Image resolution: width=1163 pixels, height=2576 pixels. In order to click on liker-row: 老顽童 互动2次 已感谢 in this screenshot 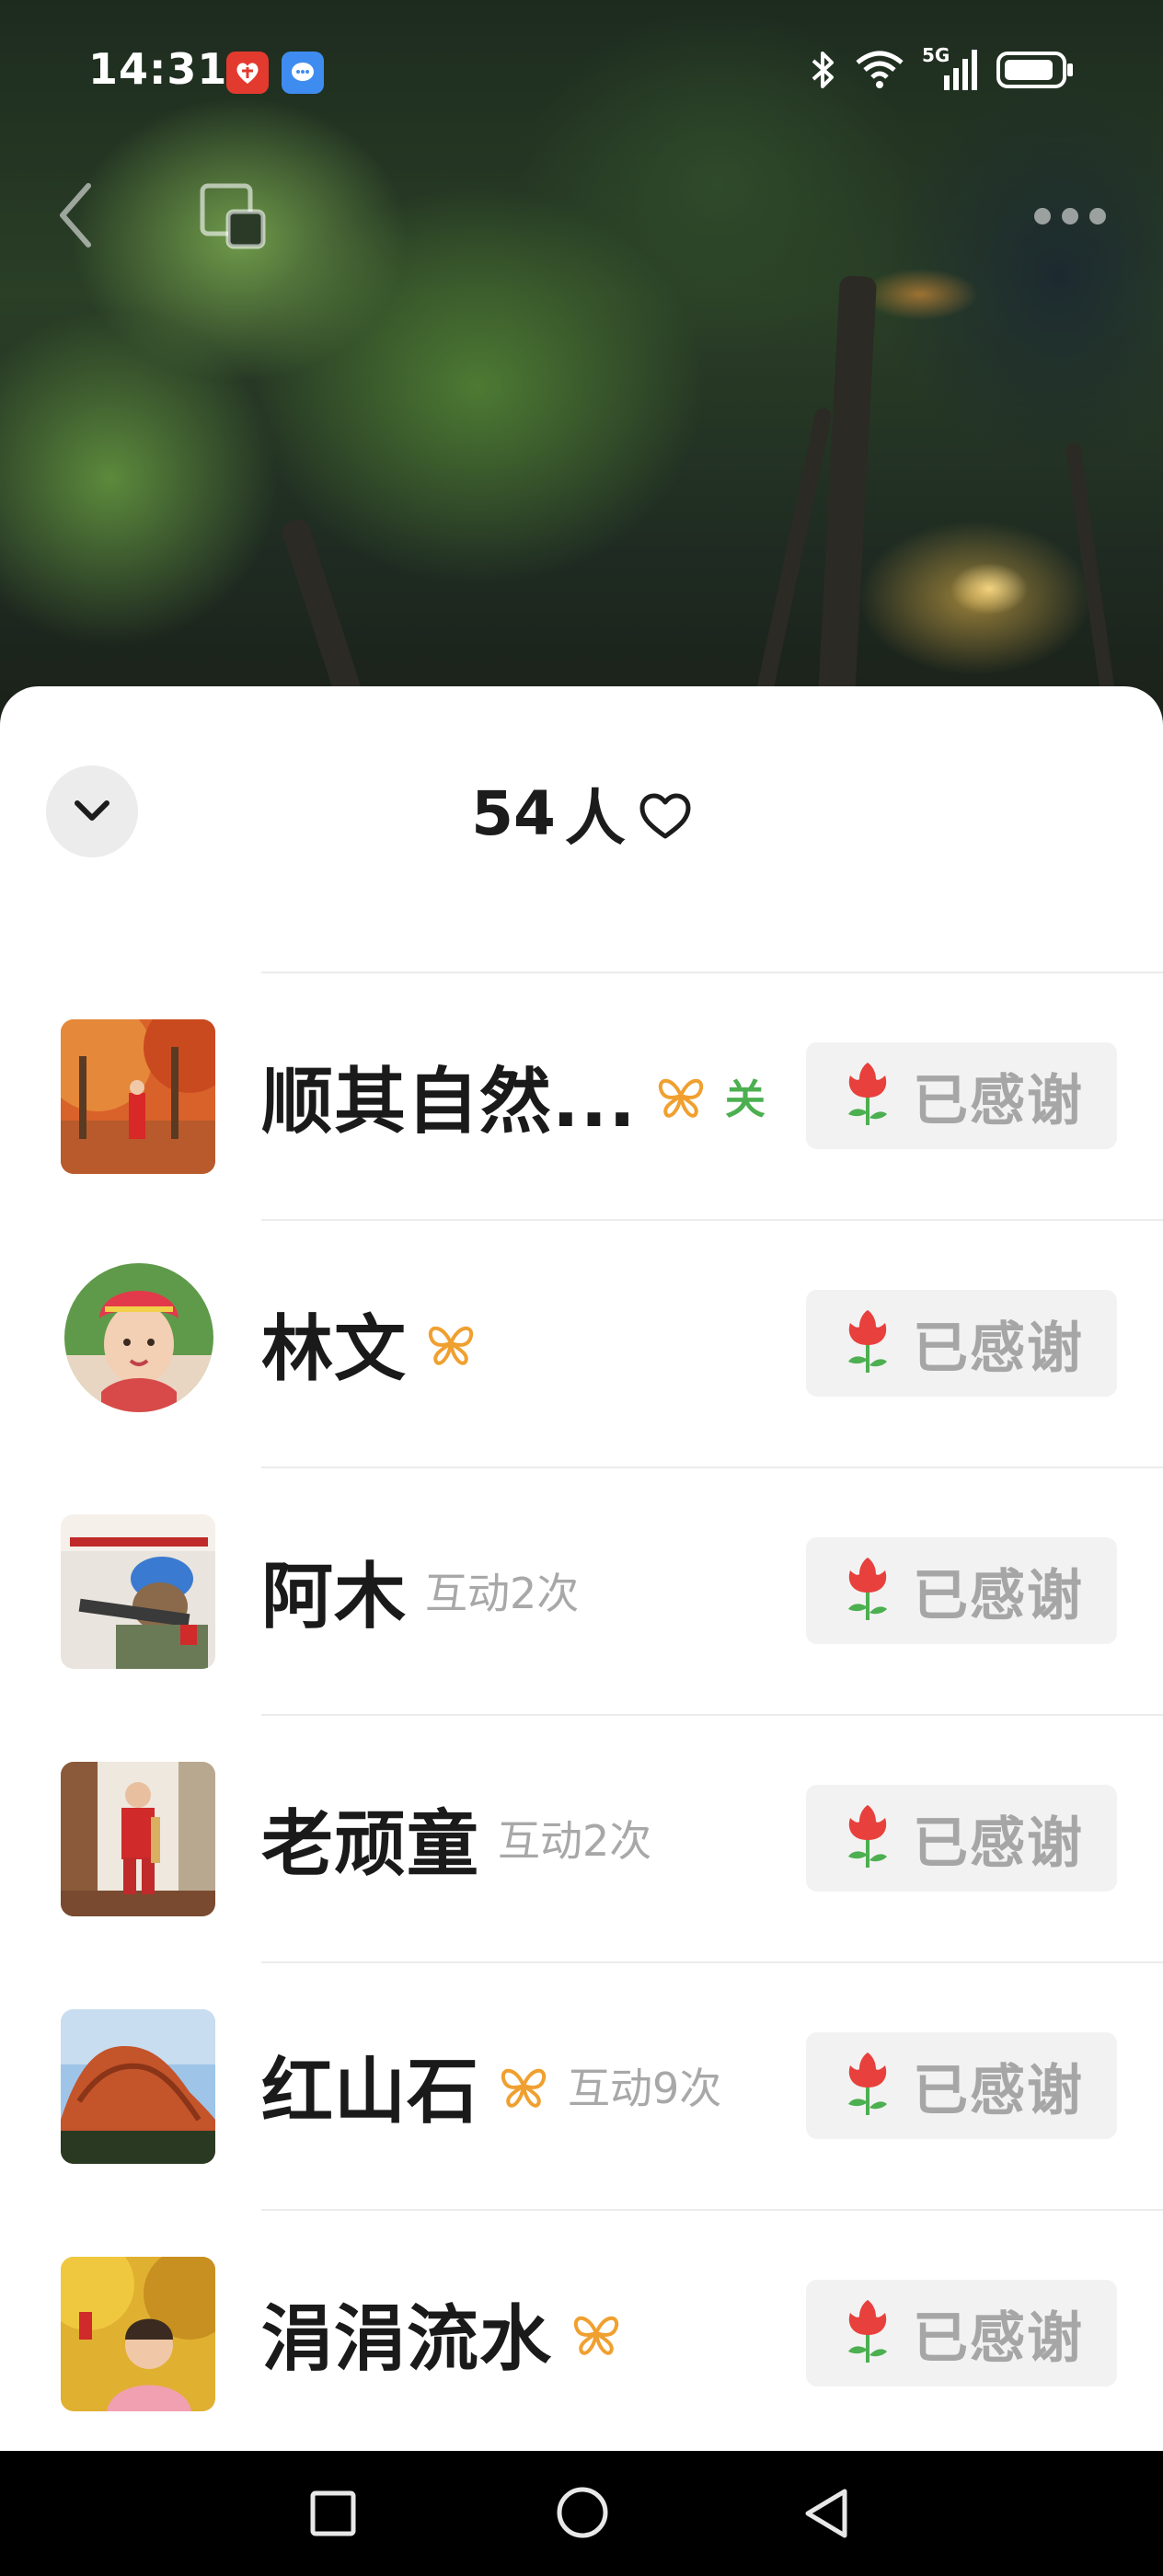, I will do `click(581, 1837)`.